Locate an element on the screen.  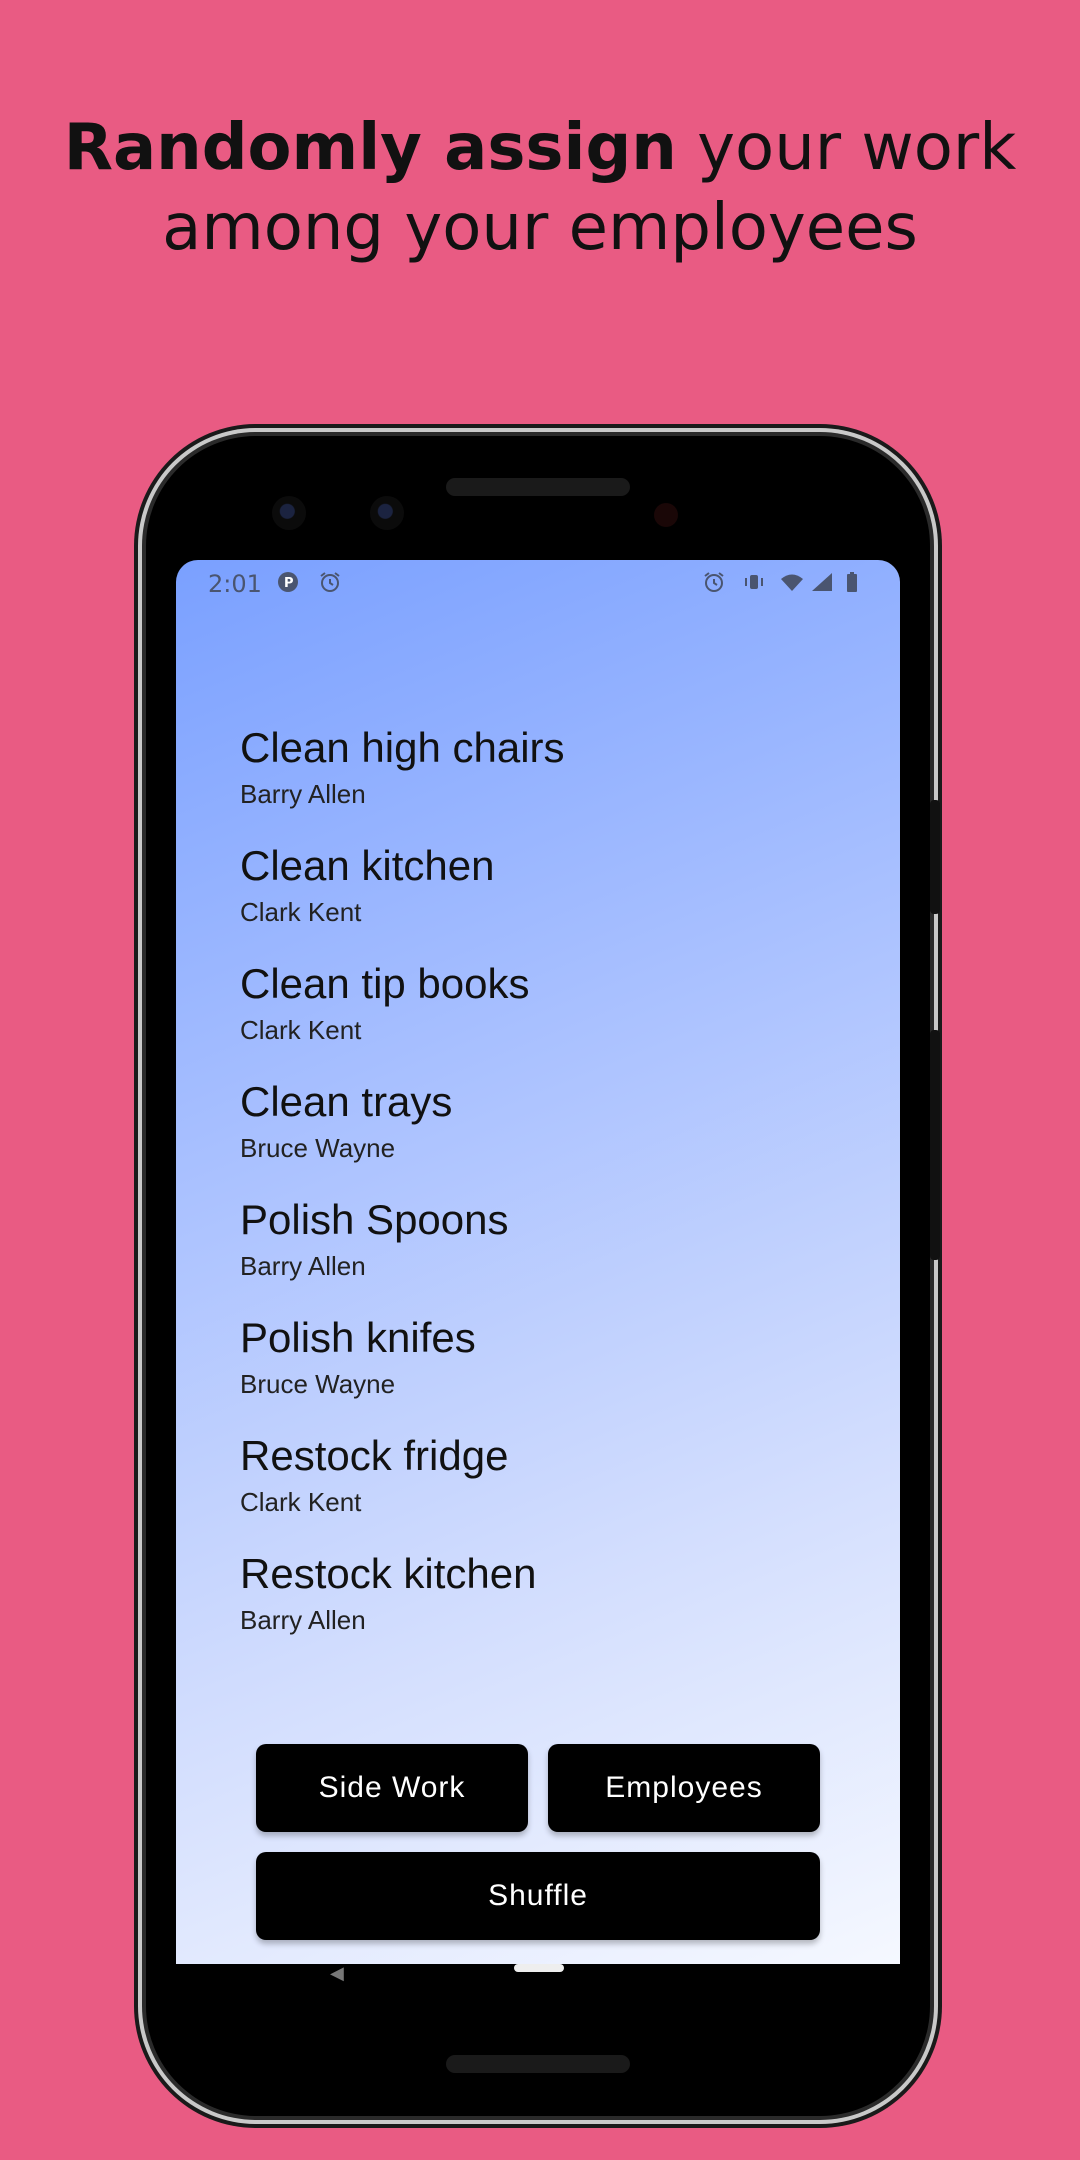
list-item: Clean kitchen Clark Kent is located at coordinates (550, 897).